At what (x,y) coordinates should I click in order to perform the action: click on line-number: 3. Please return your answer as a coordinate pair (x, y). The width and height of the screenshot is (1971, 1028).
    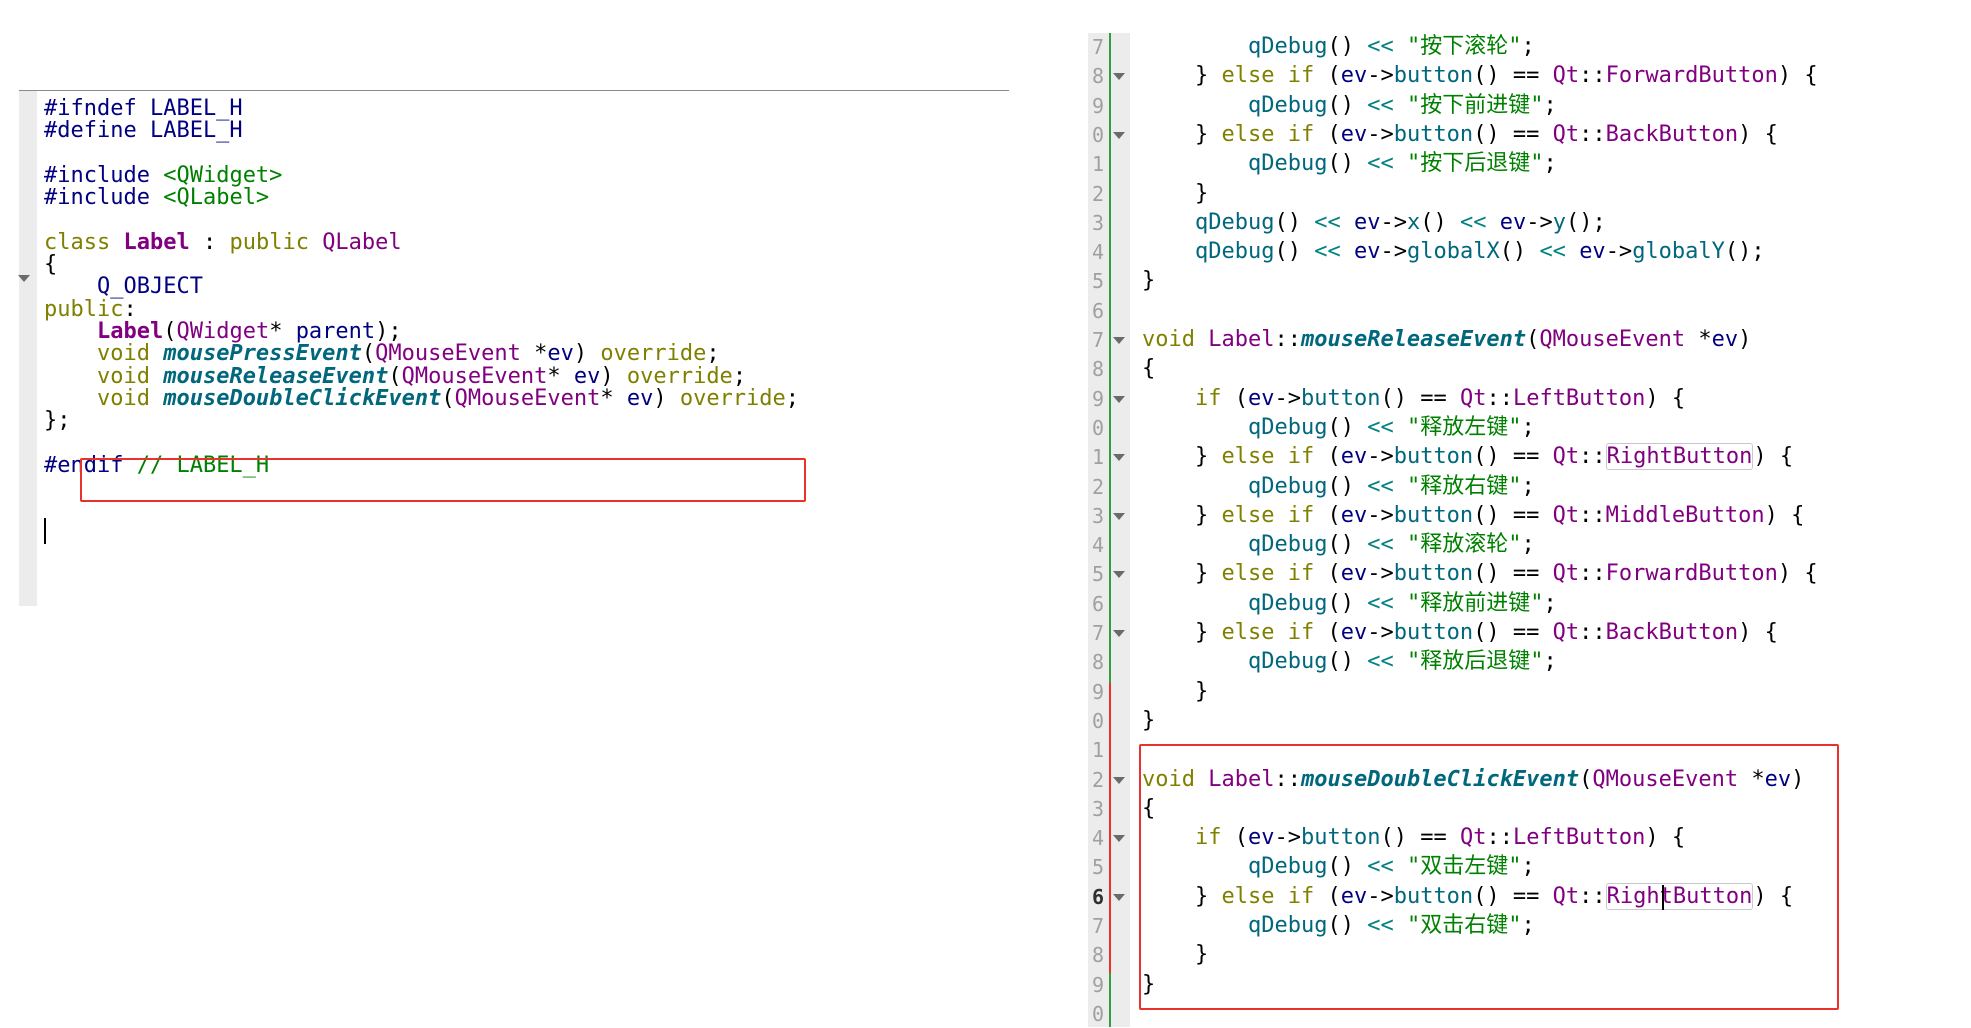
    Looking at the image, I should click on (1097, 222).